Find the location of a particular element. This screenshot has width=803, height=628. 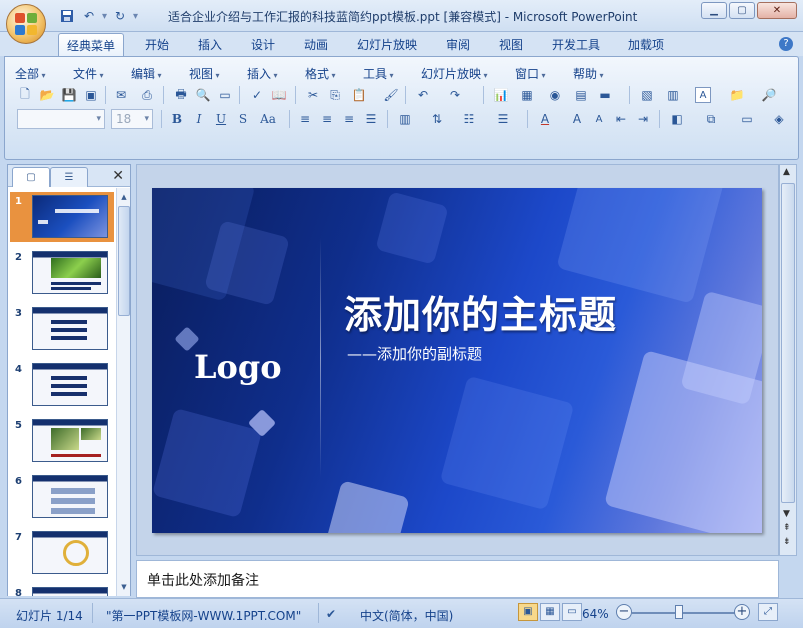

pdf-icon: ⎙ is located at coordinates (147, 95).